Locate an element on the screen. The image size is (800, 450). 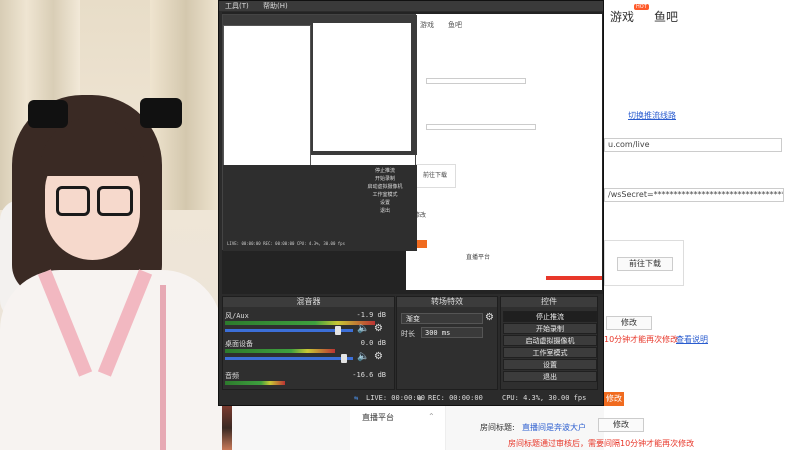
transition-title: 转场特效 is located at coordinates (447, 302).